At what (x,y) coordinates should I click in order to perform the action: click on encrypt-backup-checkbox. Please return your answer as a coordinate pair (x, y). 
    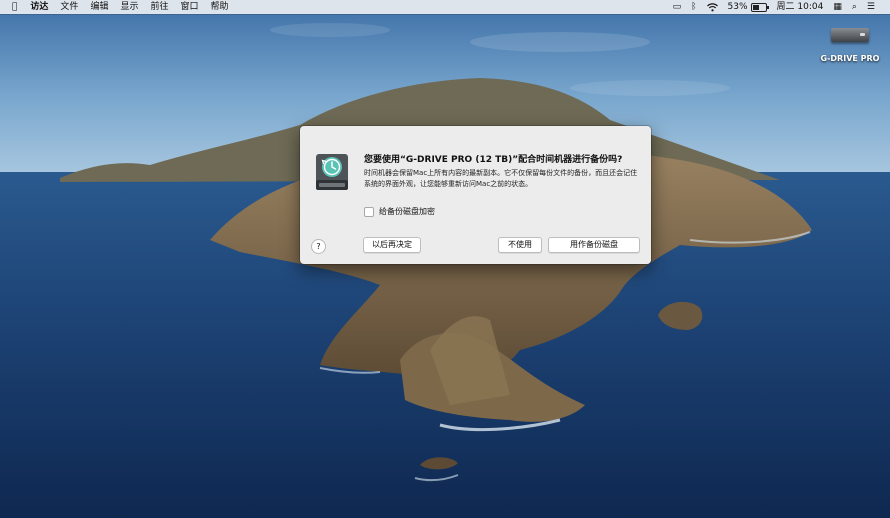
    Looking at the image, I should click on (369, 211).